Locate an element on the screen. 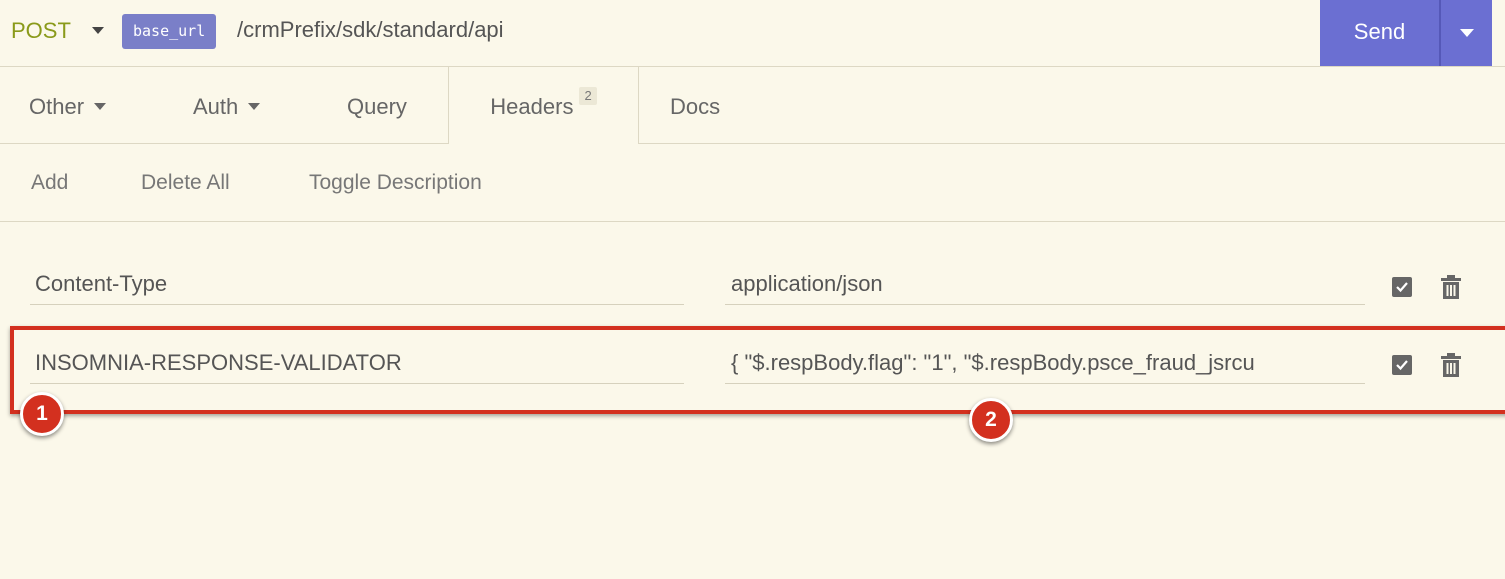  add-header-button: Add is located at coordinates (49, 183).